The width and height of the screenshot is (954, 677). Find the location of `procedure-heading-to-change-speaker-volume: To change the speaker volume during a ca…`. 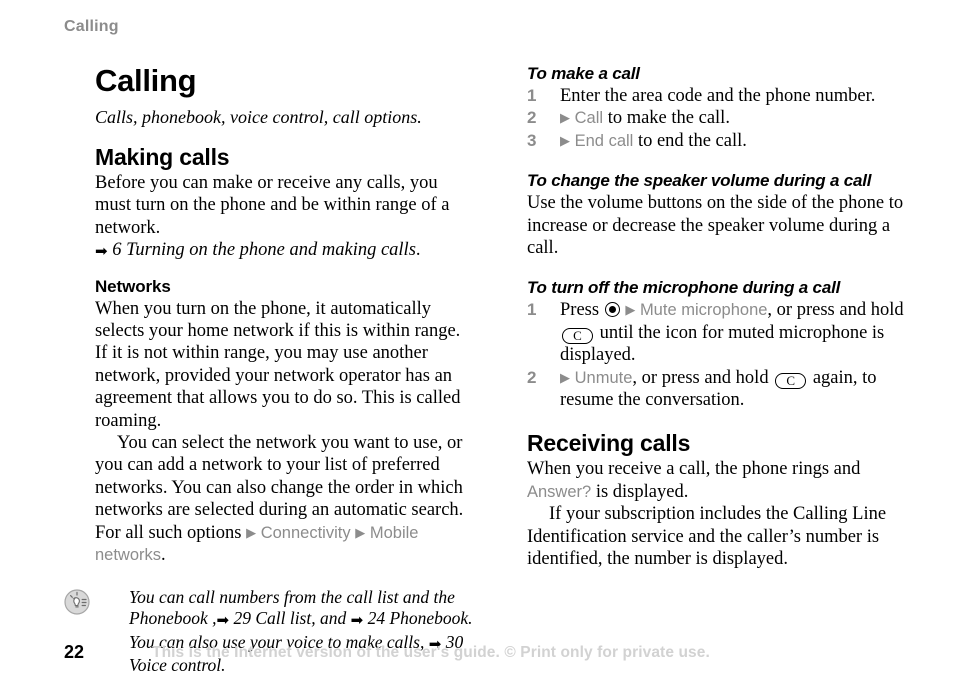

procedure-heading-to-change-speaker-volume: To change the speaker volume during a ca… is located at coordinates (699, 181).